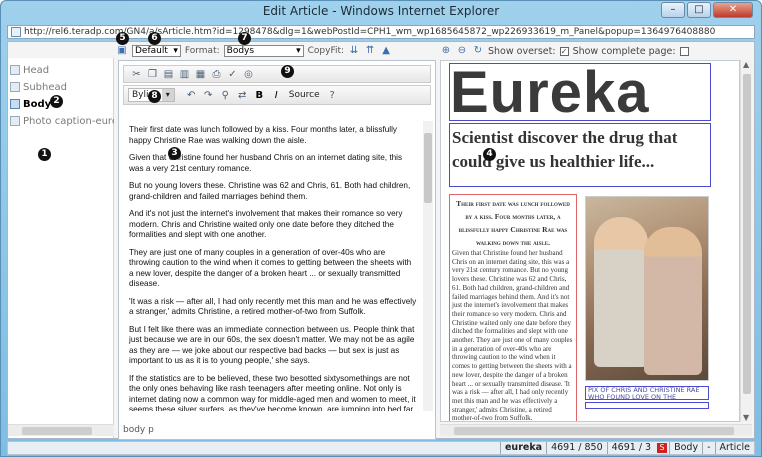 This screenshot has height=457, width=762. Describe the element at coordinates (168, 74) in the screenshot. I see `paste-icon: ▤` at that location.